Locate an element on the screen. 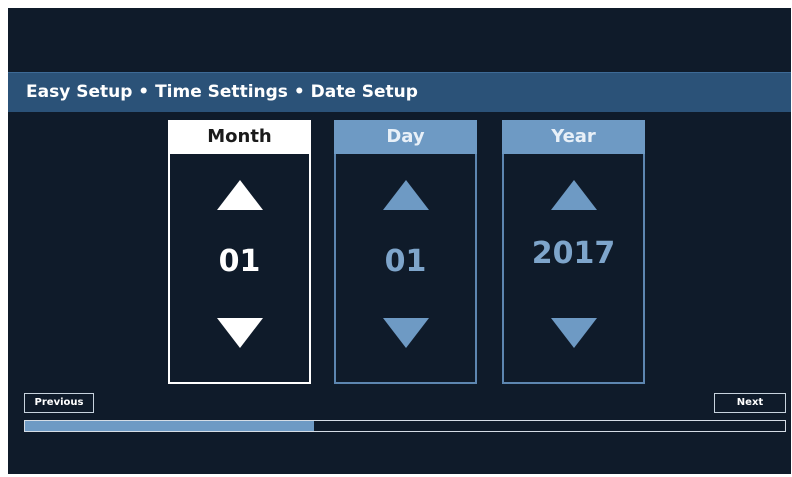  progress-fill is located at coordinates (169, 426).